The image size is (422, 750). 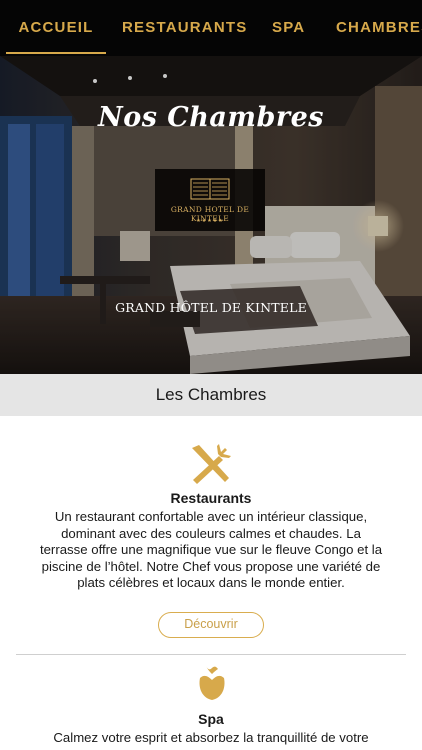 I want to click on card-divider, so click(x=211, y=654).